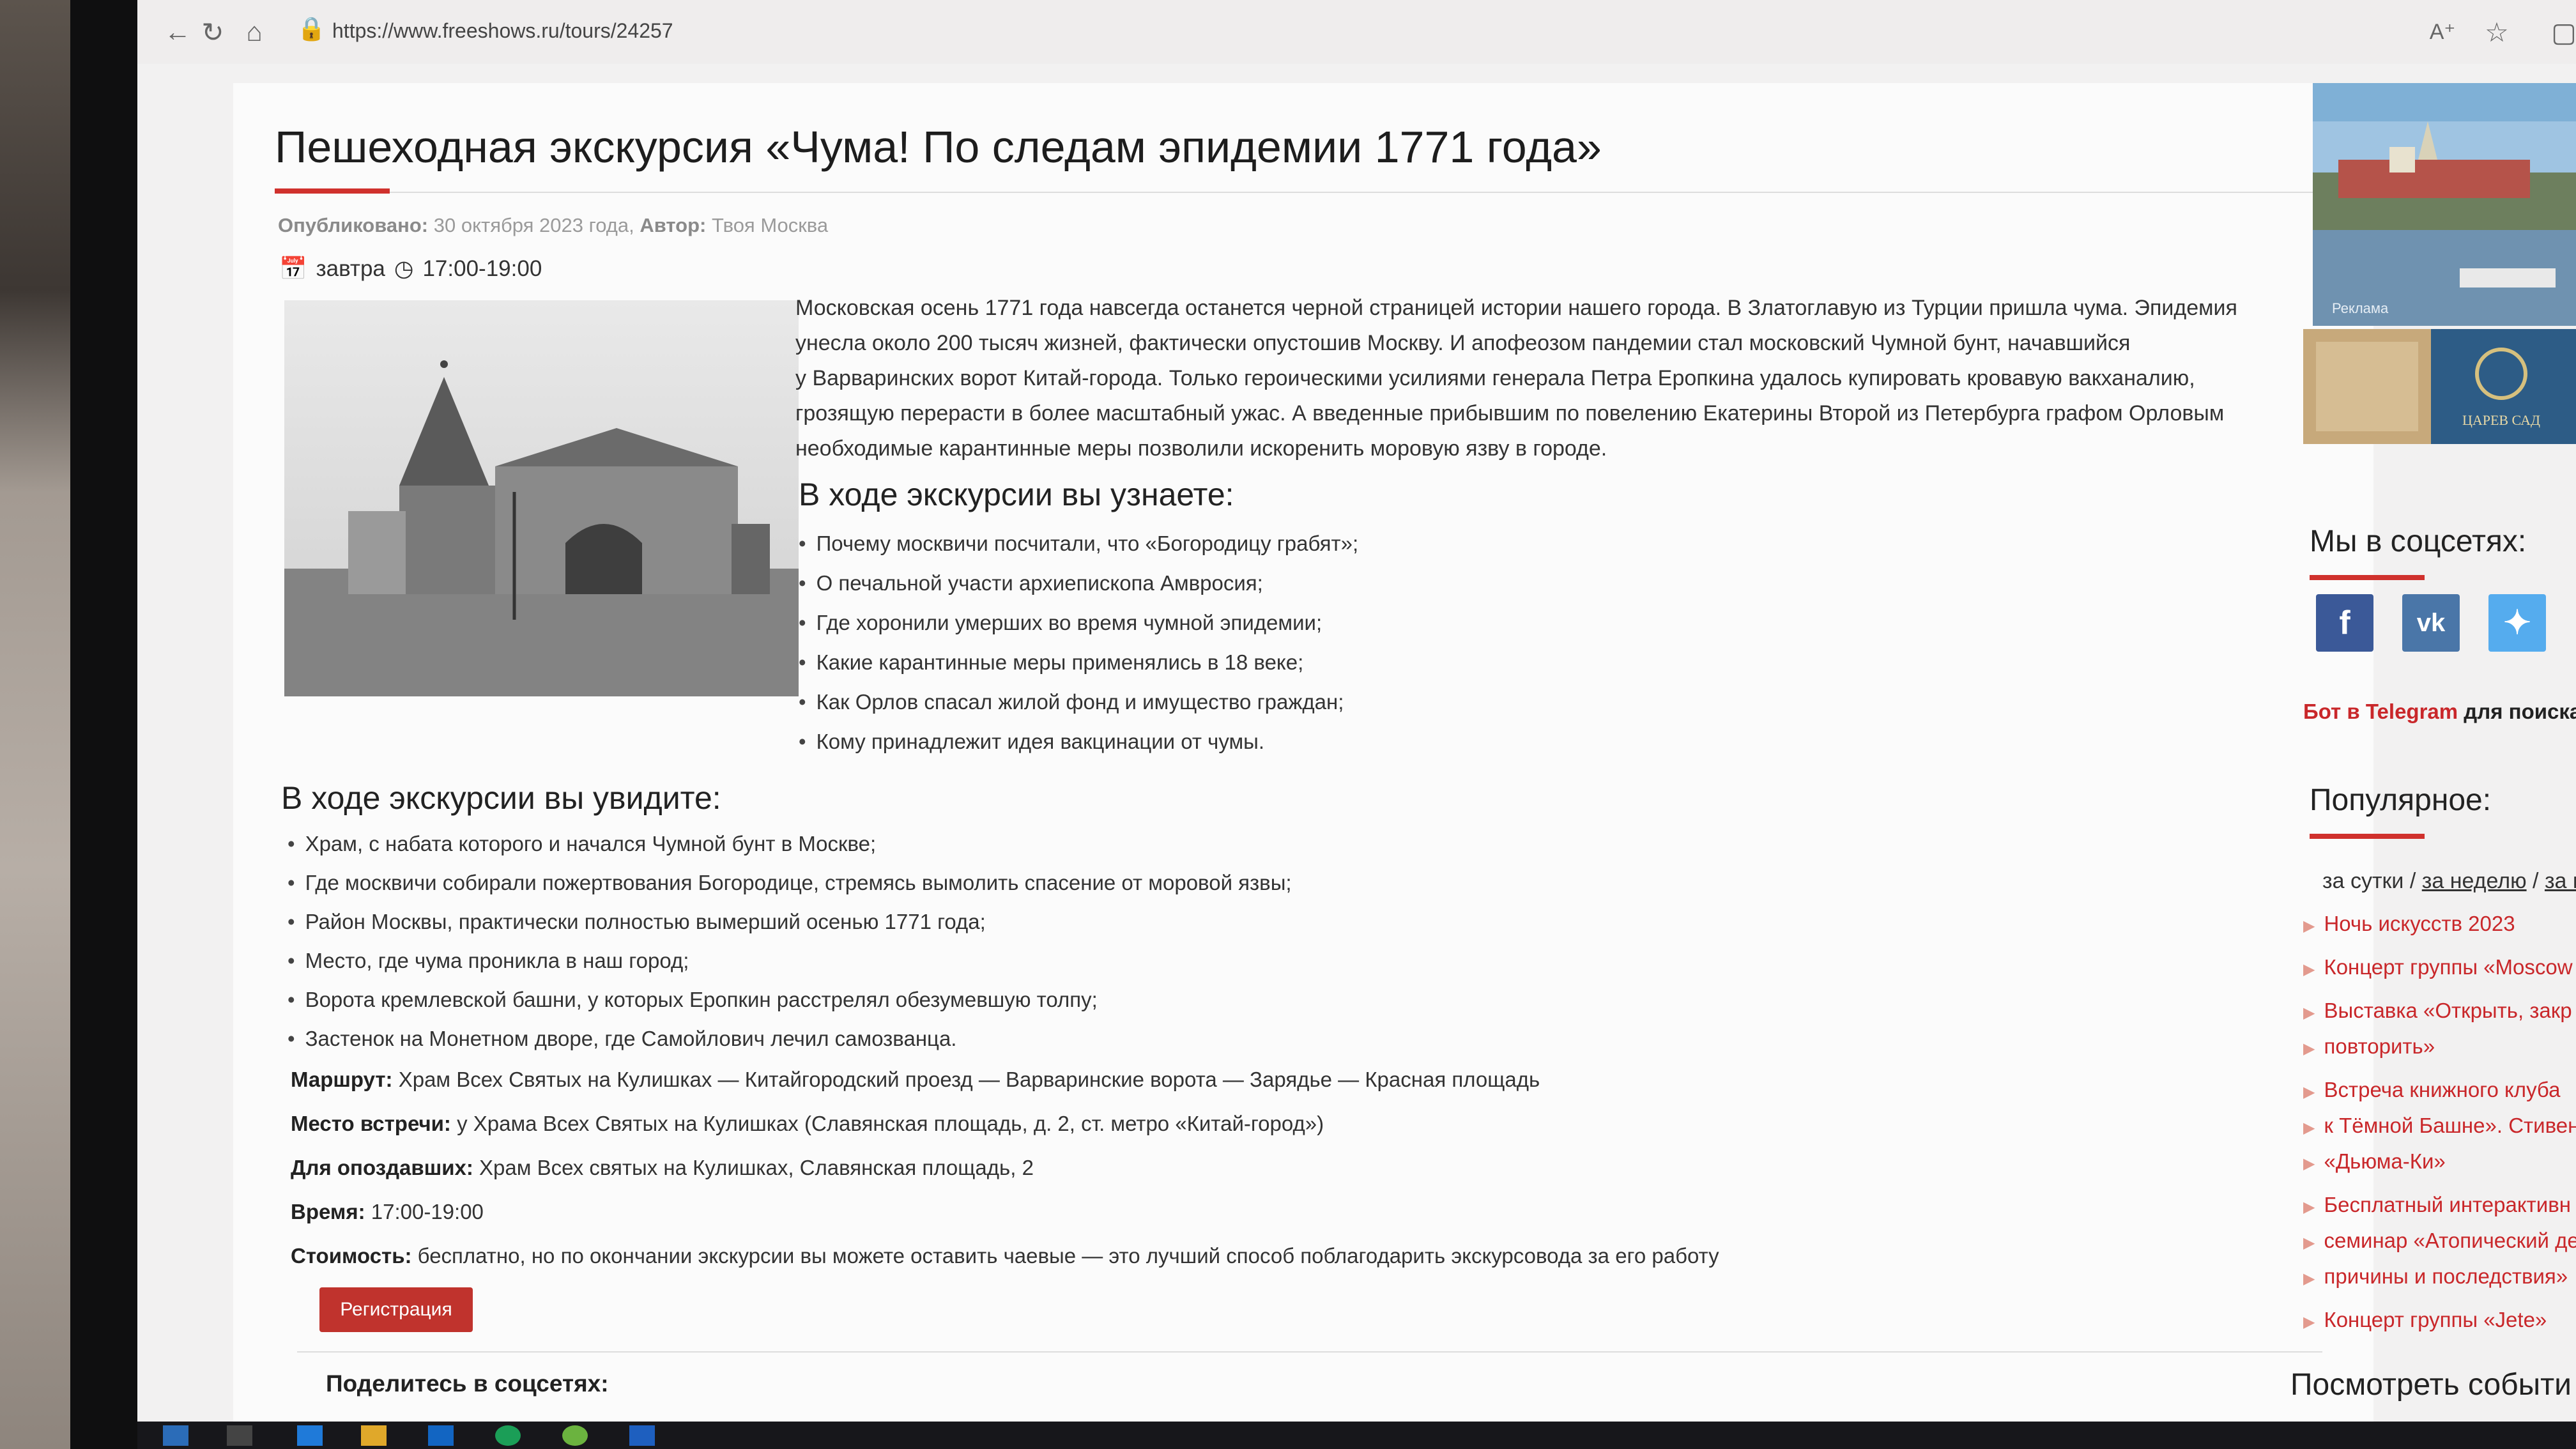 The width and height of the screenshot is (2576, 1449). Describe the element at coordinates (508, 1435) in the screenshot. I see `edge-icon` at that location.